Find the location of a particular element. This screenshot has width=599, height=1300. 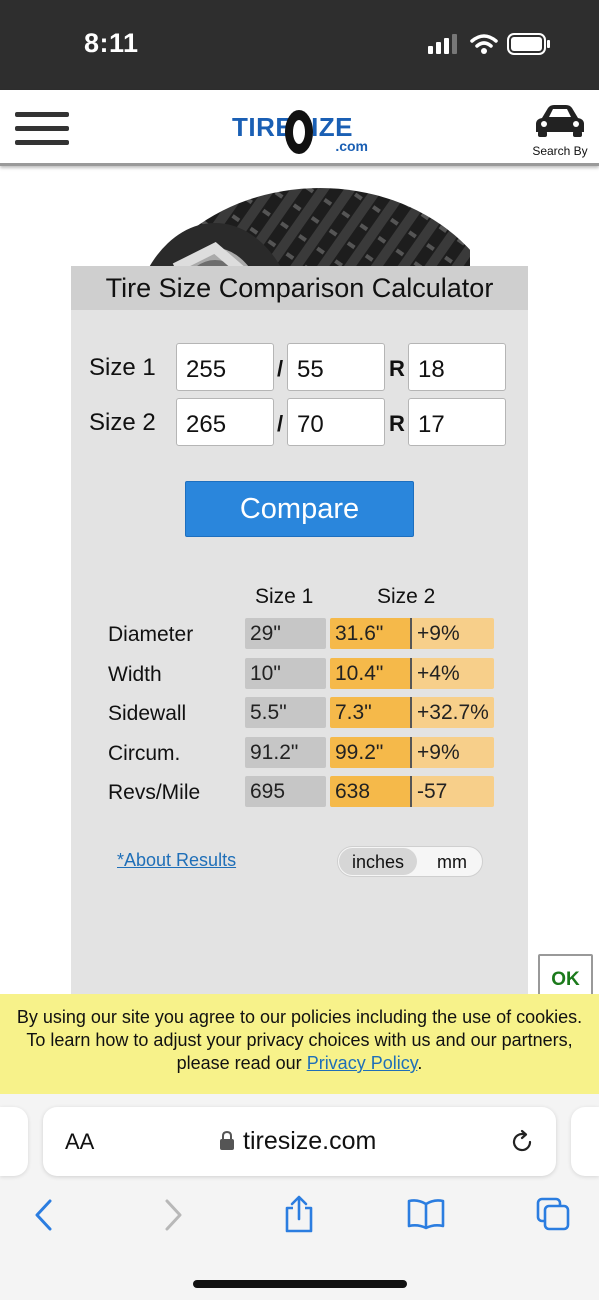

tiresize-logo: TIRESIZE .com is located at coordinates (301, 133).